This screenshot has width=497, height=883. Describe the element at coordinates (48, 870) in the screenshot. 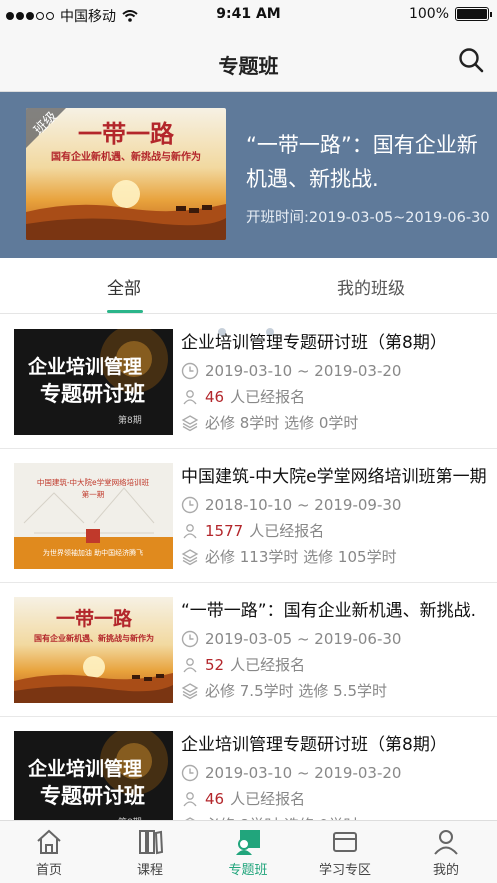

I see `tabbar-label: 首页` at that location.